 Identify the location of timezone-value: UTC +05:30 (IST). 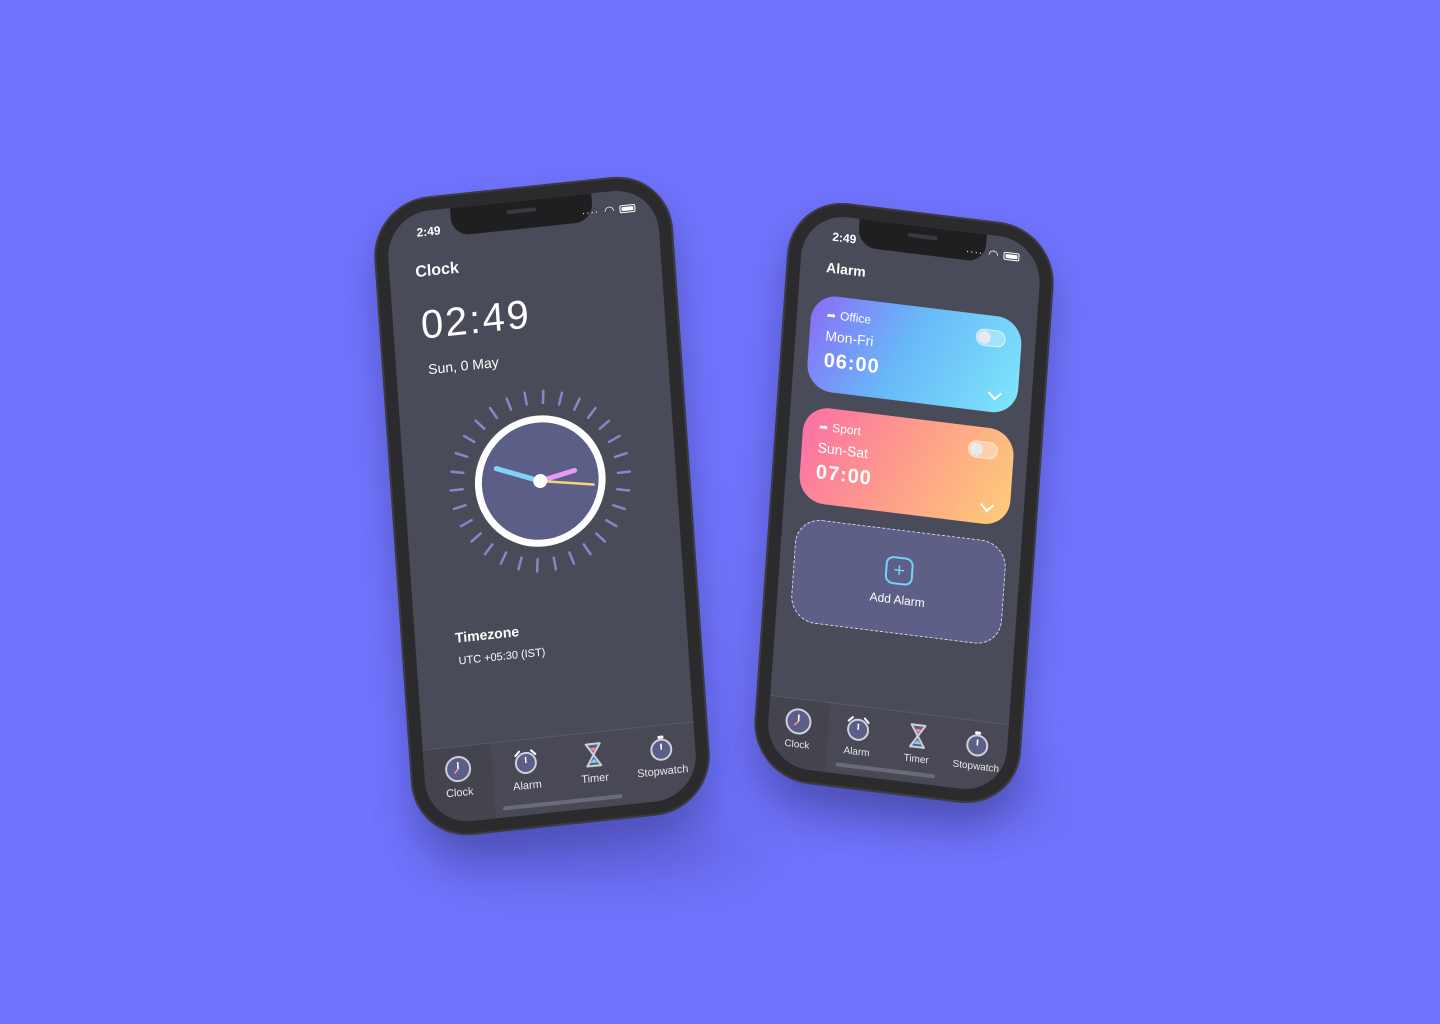
(502, 657).